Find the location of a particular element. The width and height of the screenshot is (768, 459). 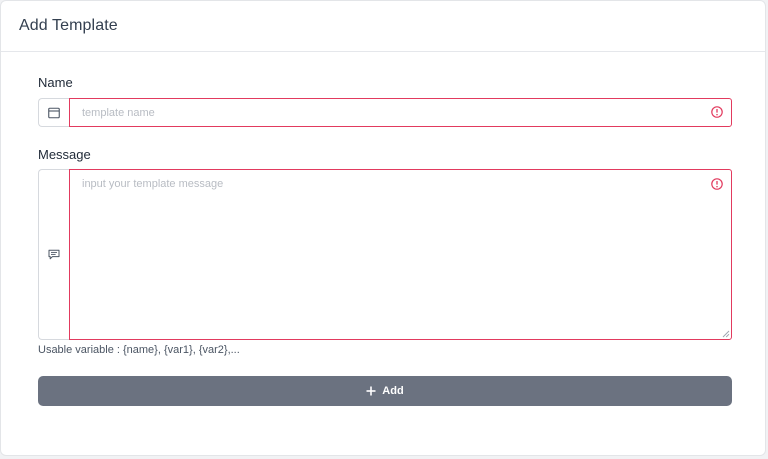

add-button: Add is located at coordinates (385, 391).